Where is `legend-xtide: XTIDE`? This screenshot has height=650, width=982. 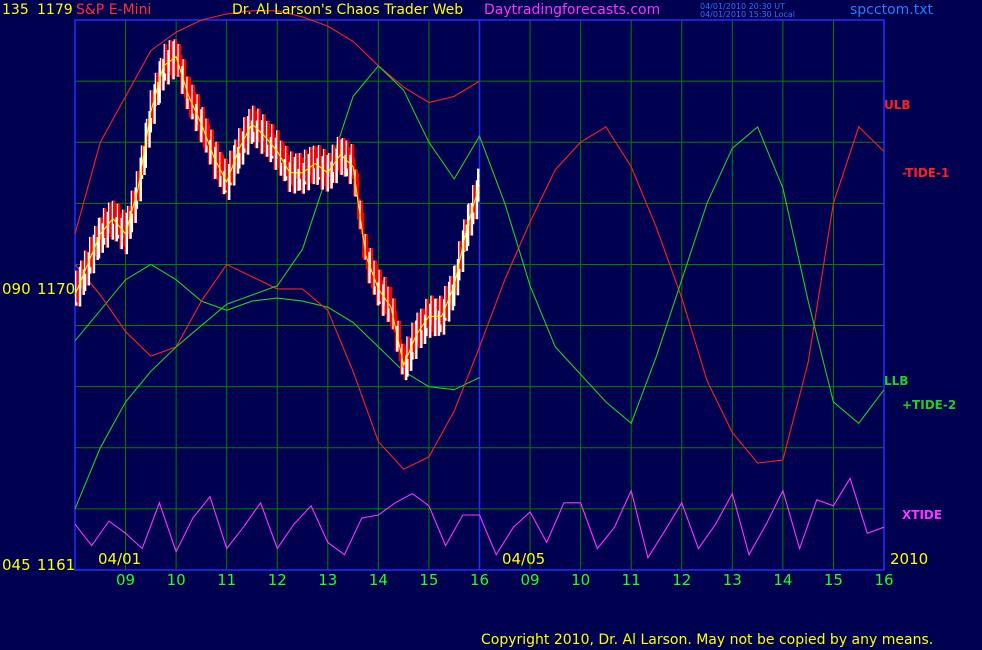
legend-xtide: XTIDE is located at coordinates (922, 515).